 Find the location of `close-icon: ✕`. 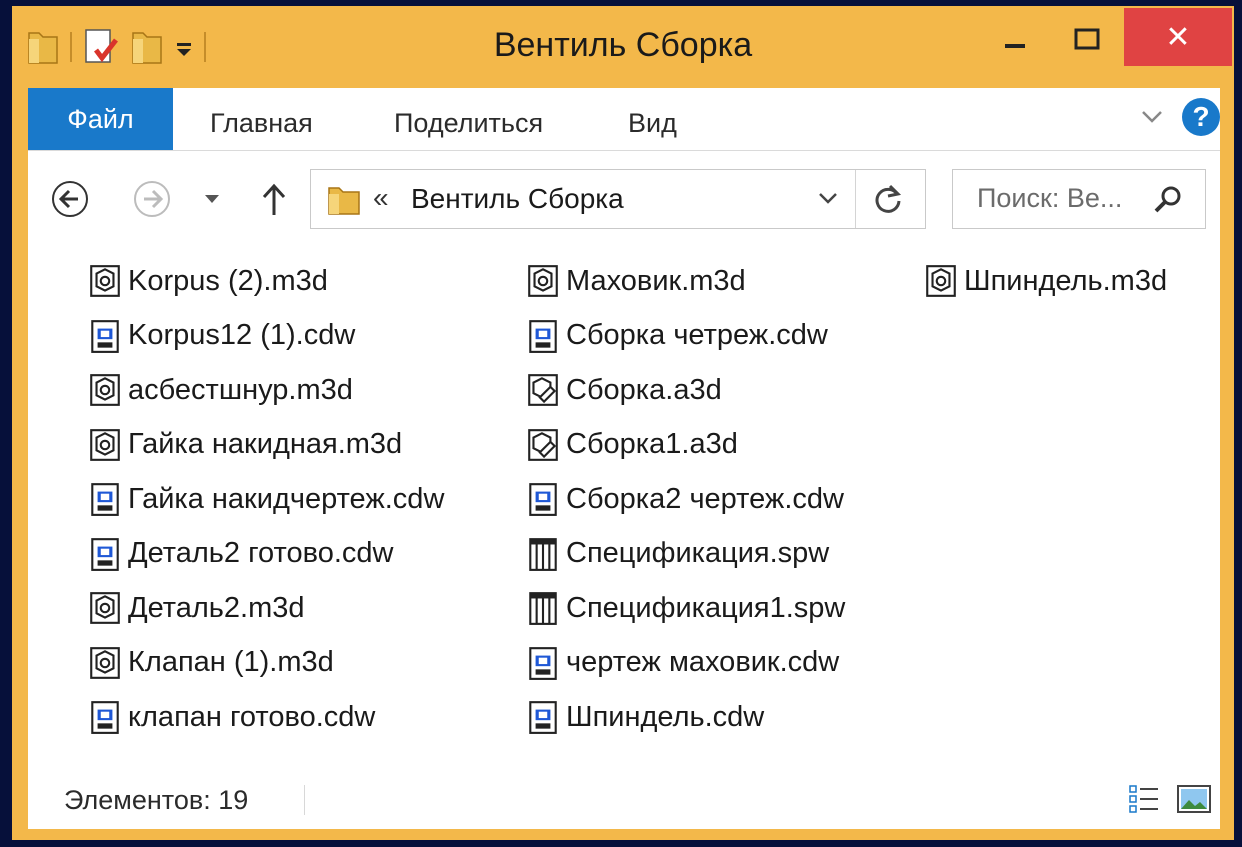

close-icon: ✕ is located at coordinates (1178, 37).